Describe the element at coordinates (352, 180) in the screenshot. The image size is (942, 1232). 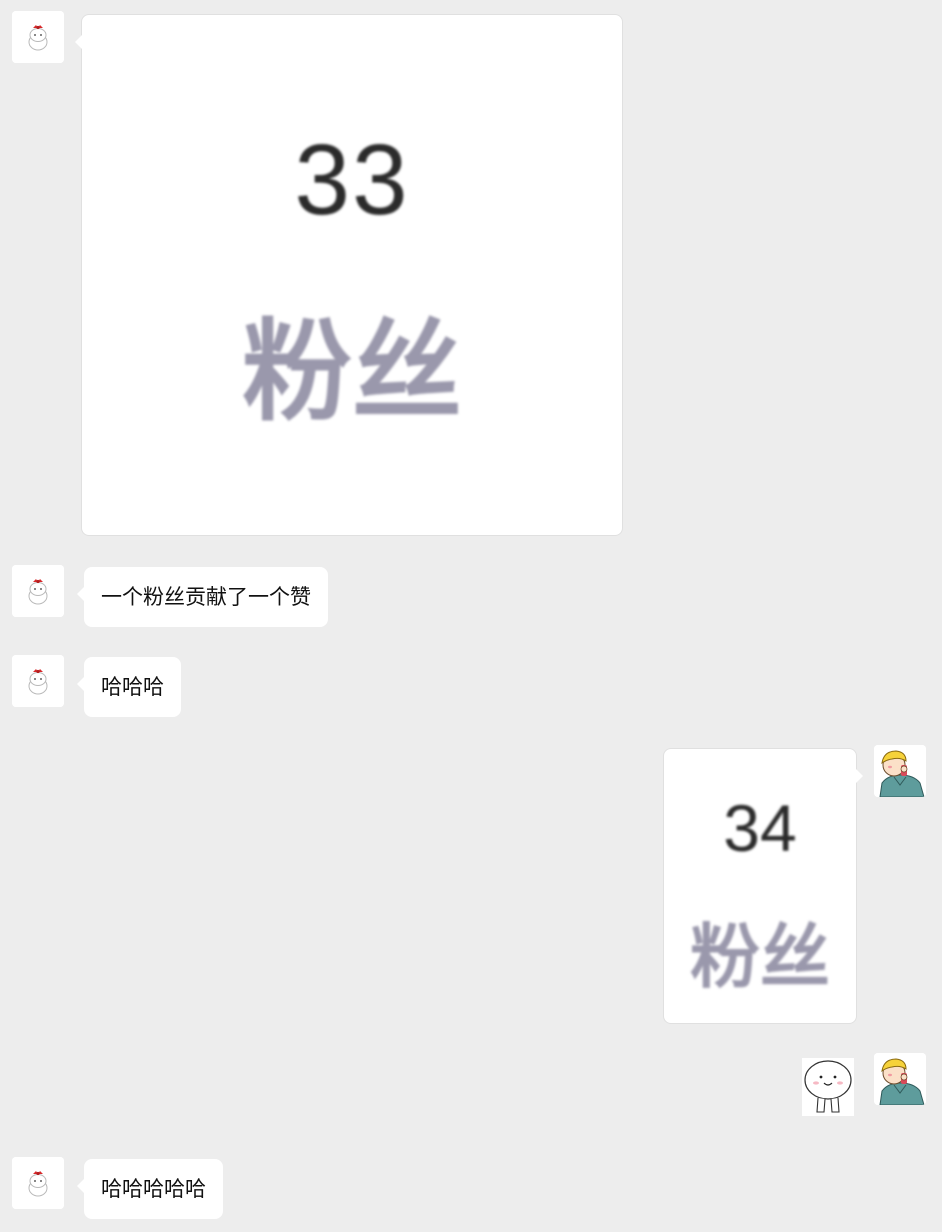
I see `follower-count: 33` at that location.